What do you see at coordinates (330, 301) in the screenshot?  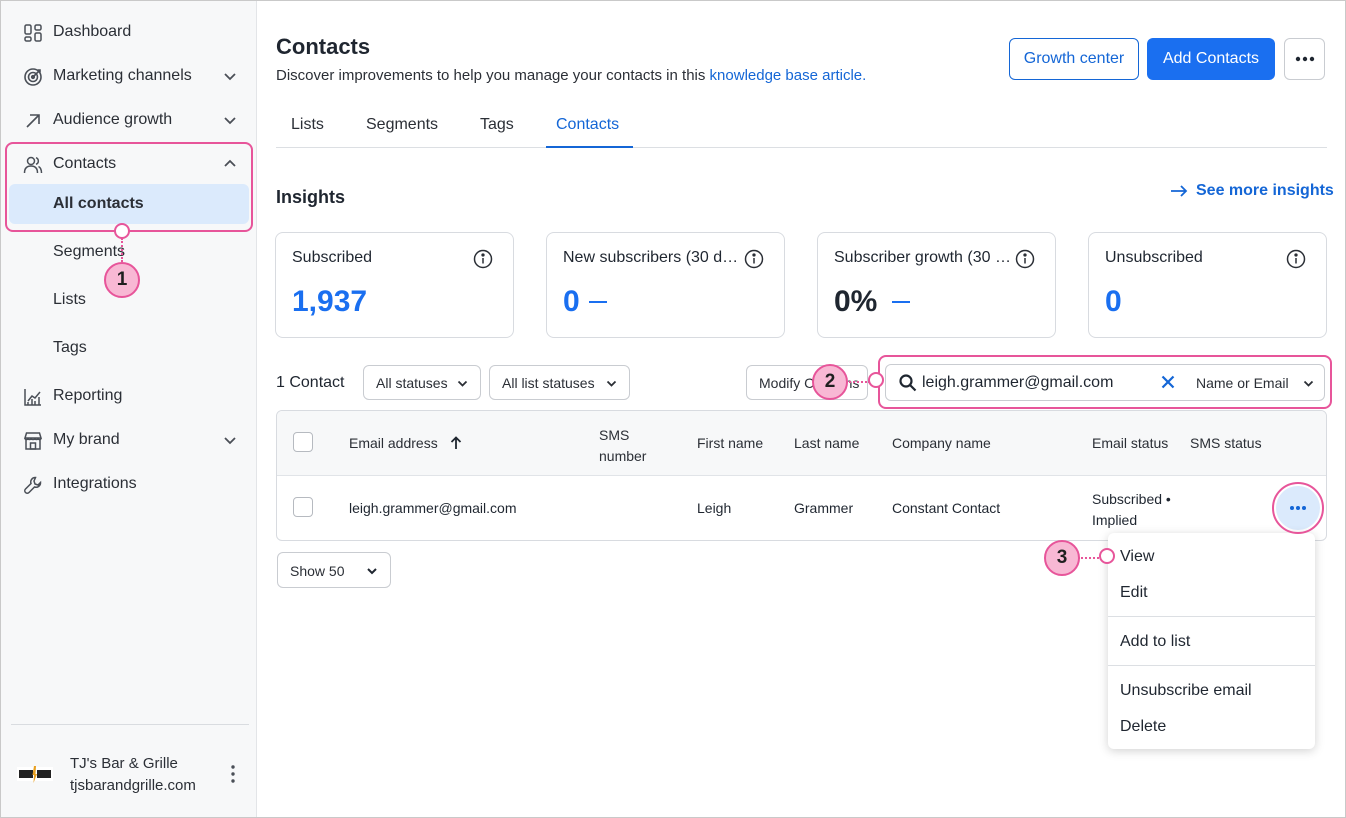 I see `card-value: 1,937` at bounding box center [330, 301].